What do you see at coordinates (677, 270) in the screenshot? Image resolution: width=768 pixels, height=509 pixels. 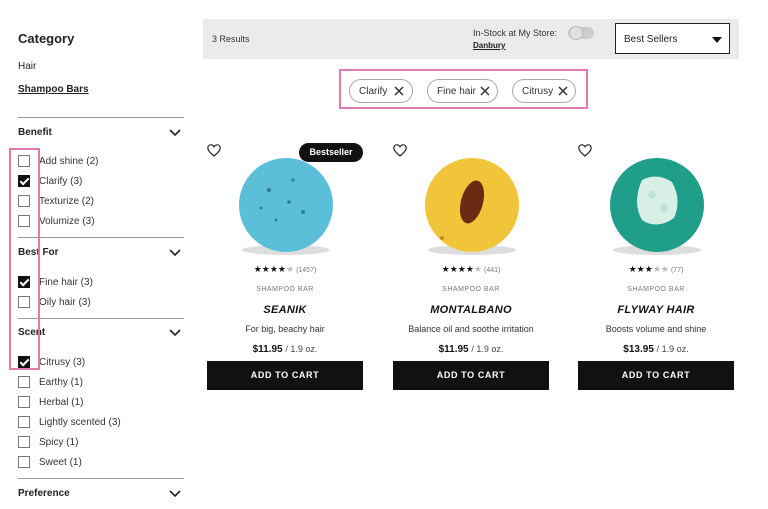 I see `rating-count: (77)` at bounding box center [677, 270].